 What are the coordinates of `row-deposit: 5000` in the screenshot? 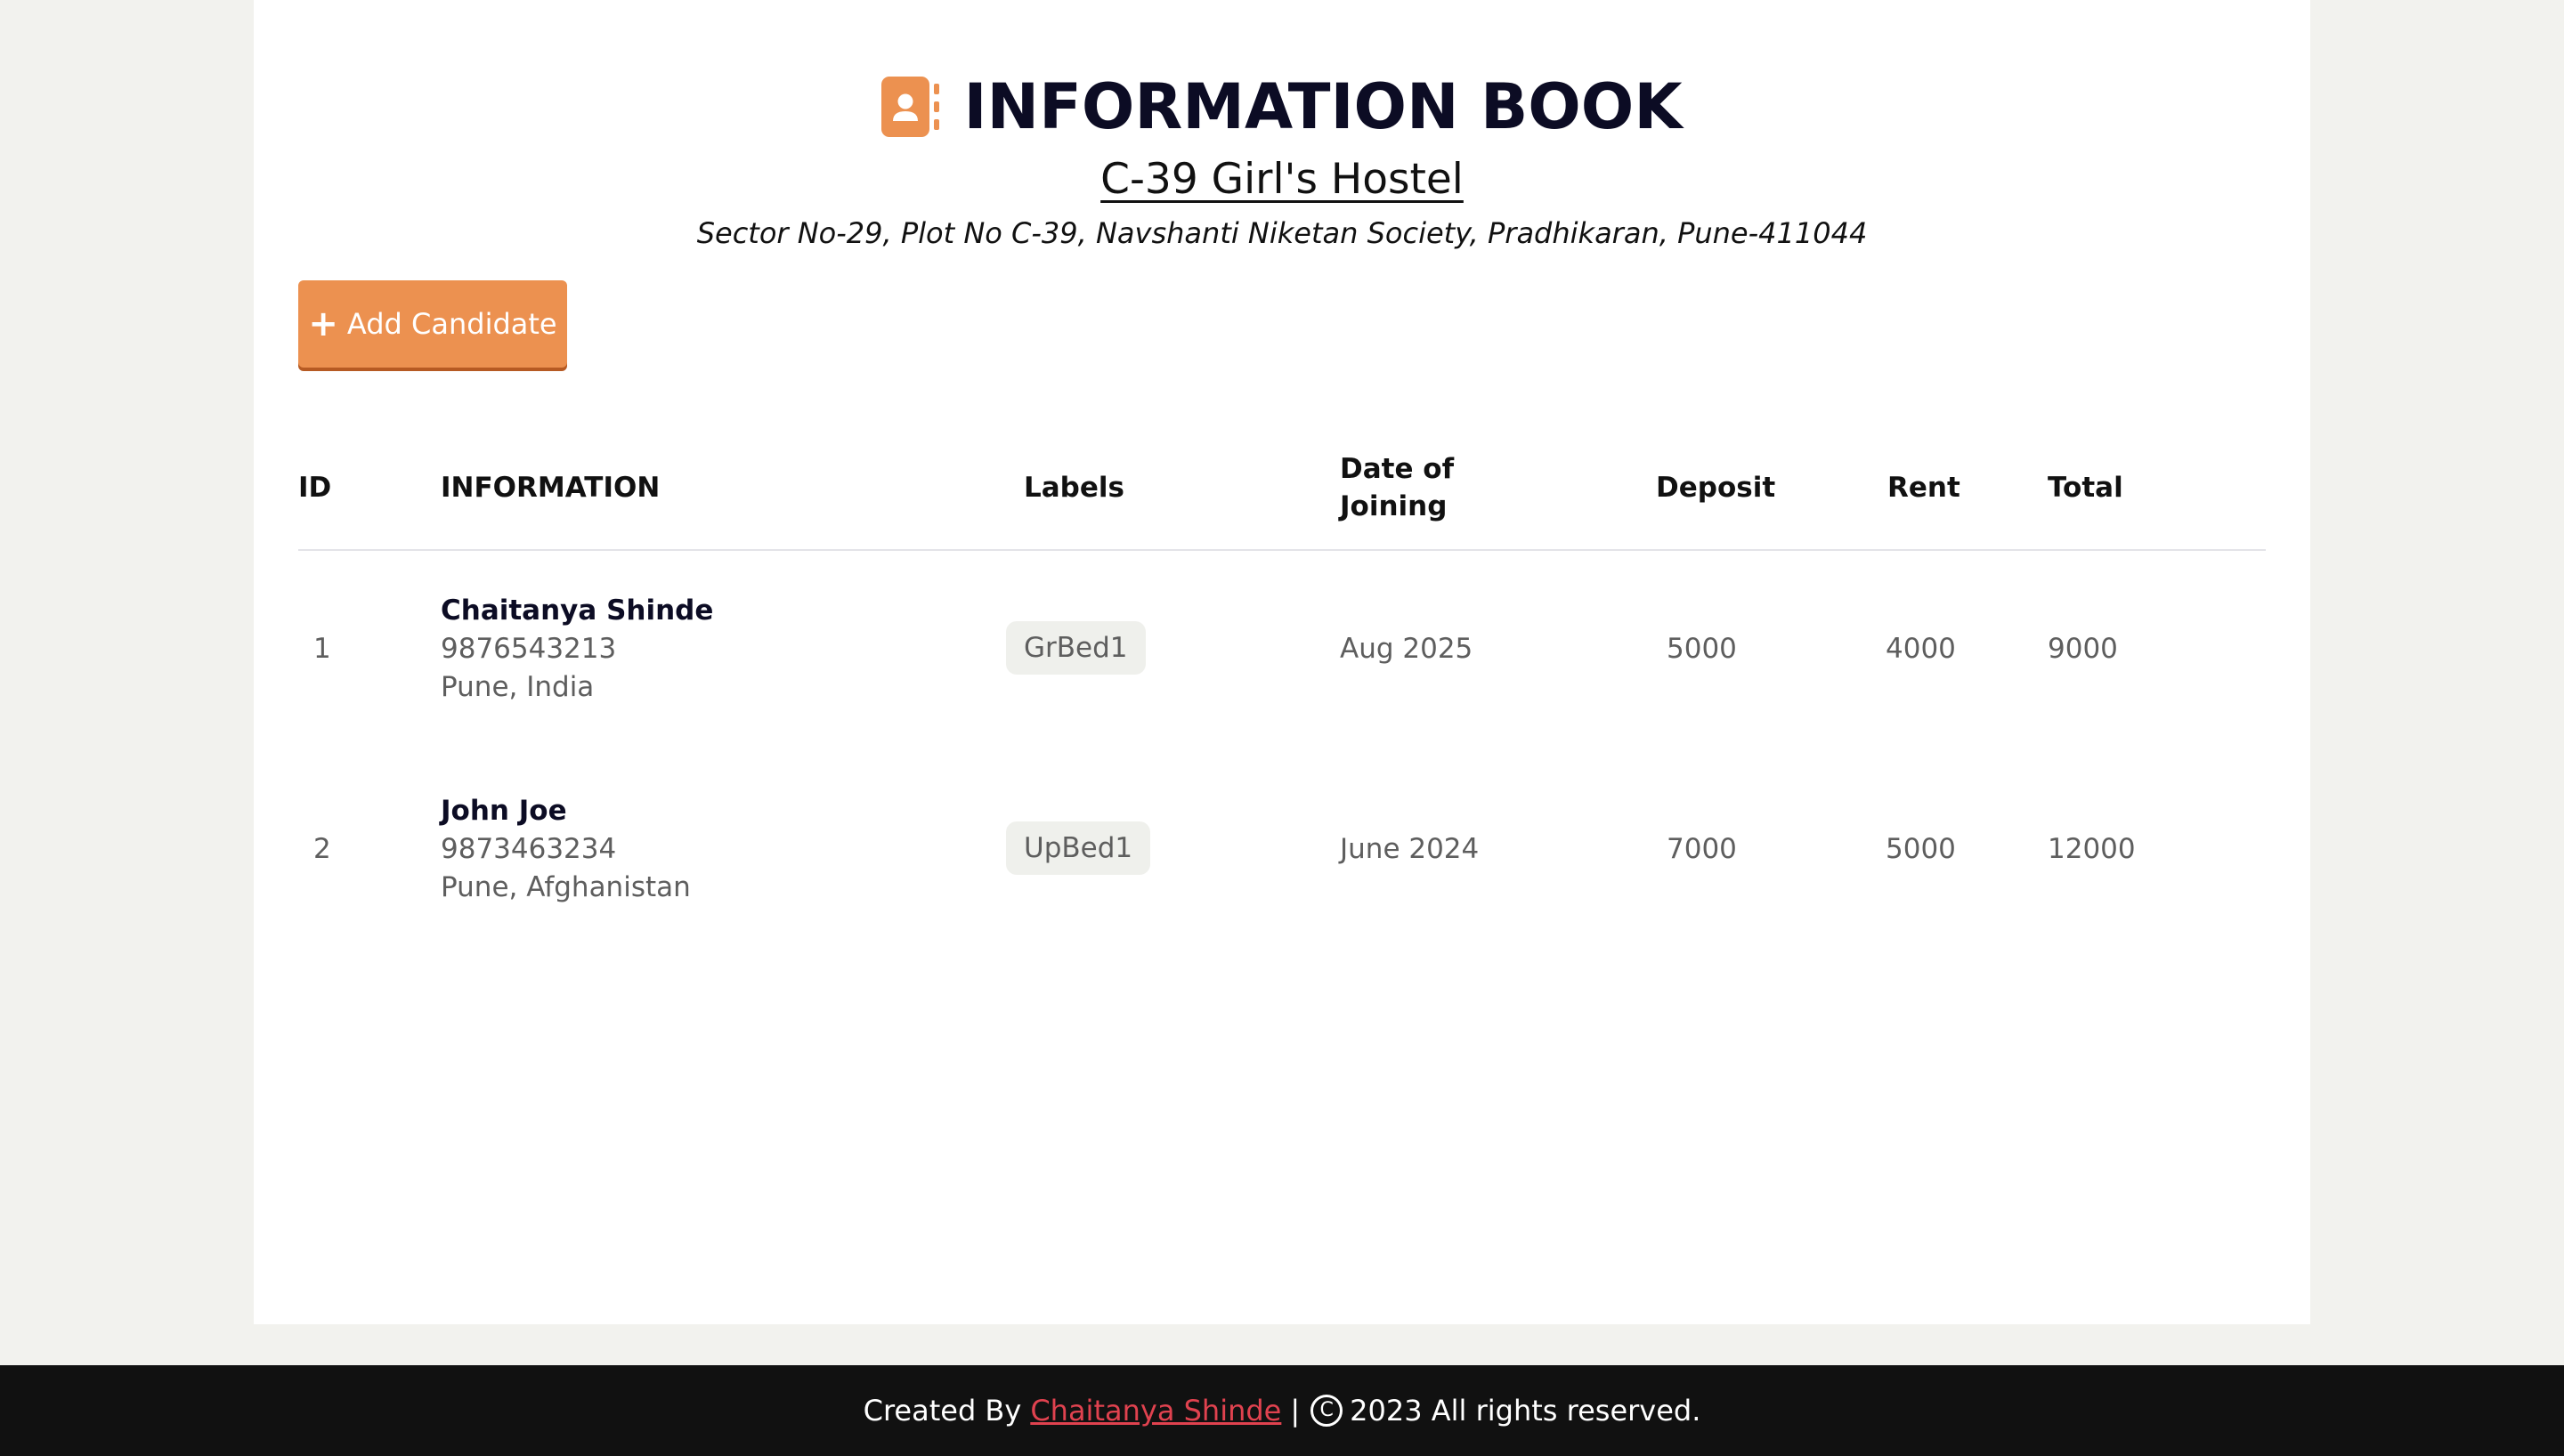 It's located at (1702, 649).